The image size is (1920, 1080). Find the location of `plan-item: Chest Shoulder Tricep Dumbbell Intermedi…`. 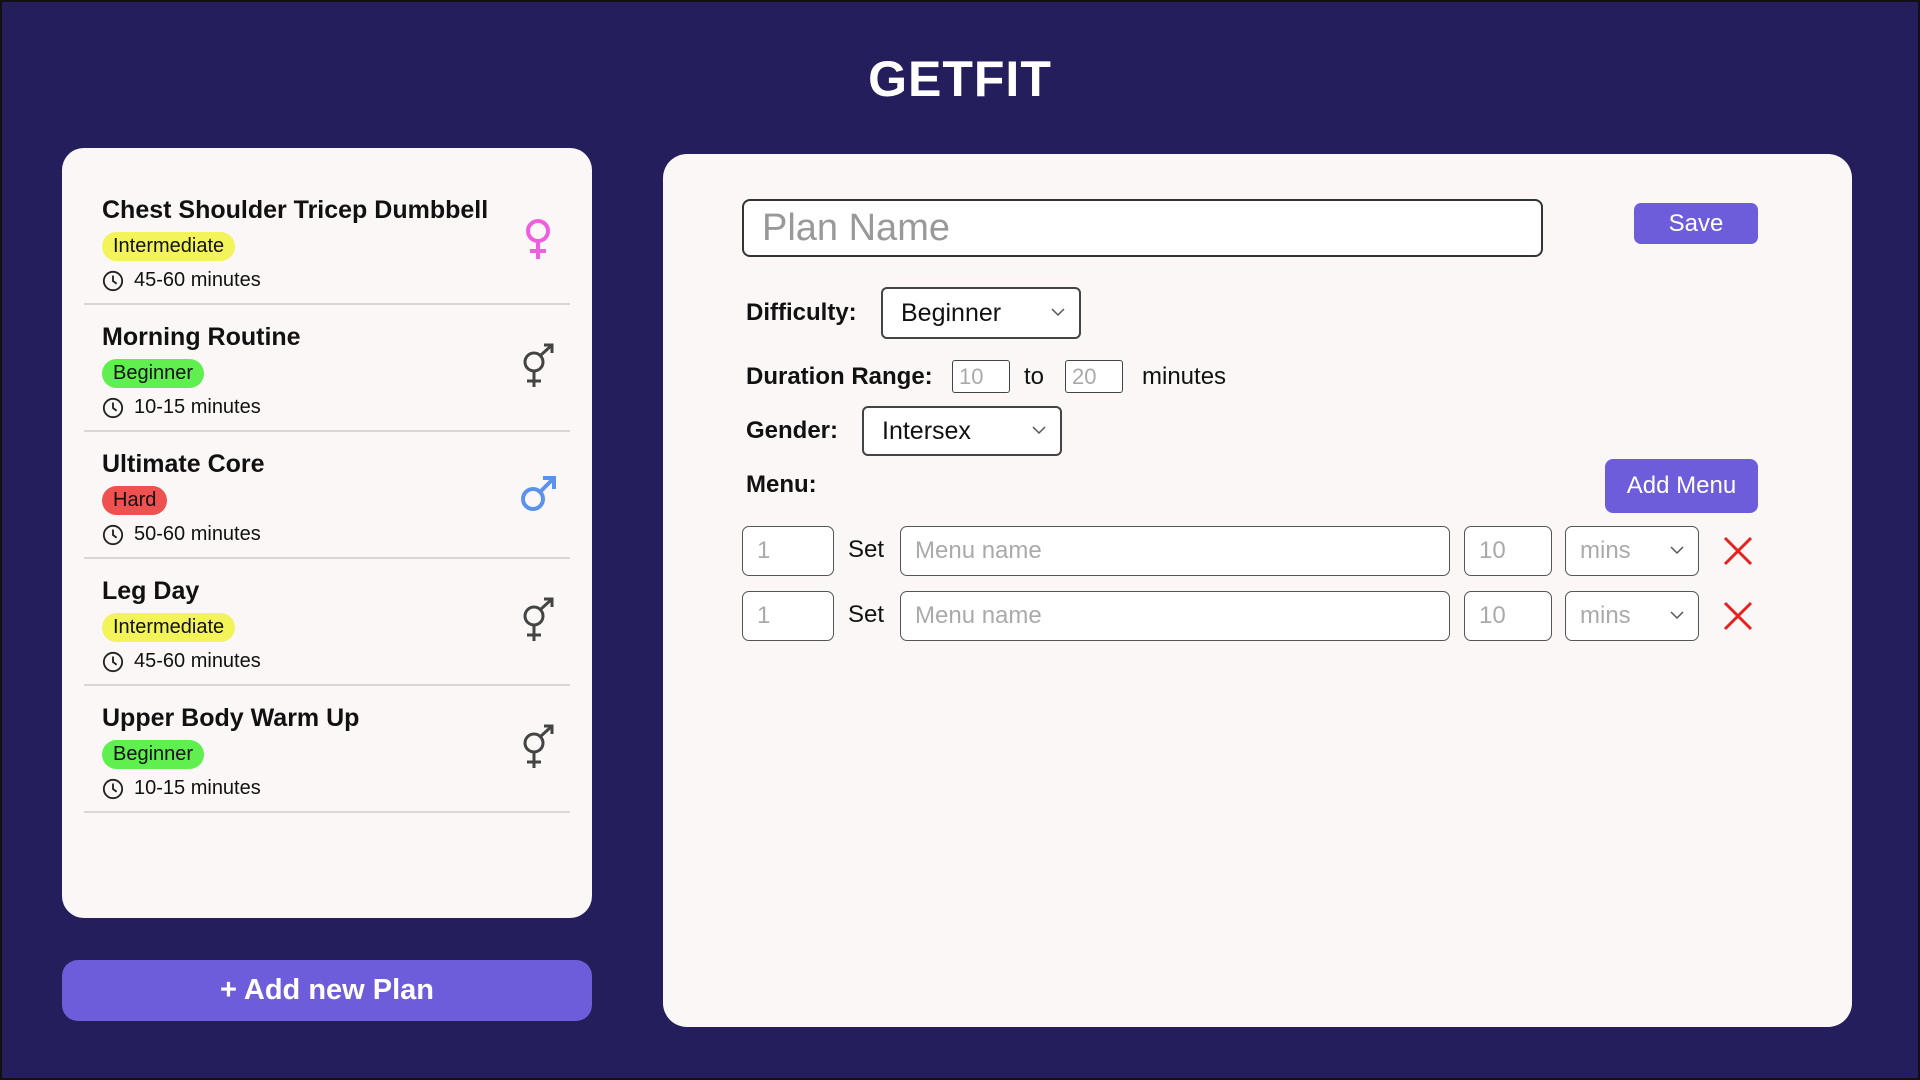

plan-item: Chest Shoulder Tricep Dumbbell Intermedi… is located at coordinates (327, 241).